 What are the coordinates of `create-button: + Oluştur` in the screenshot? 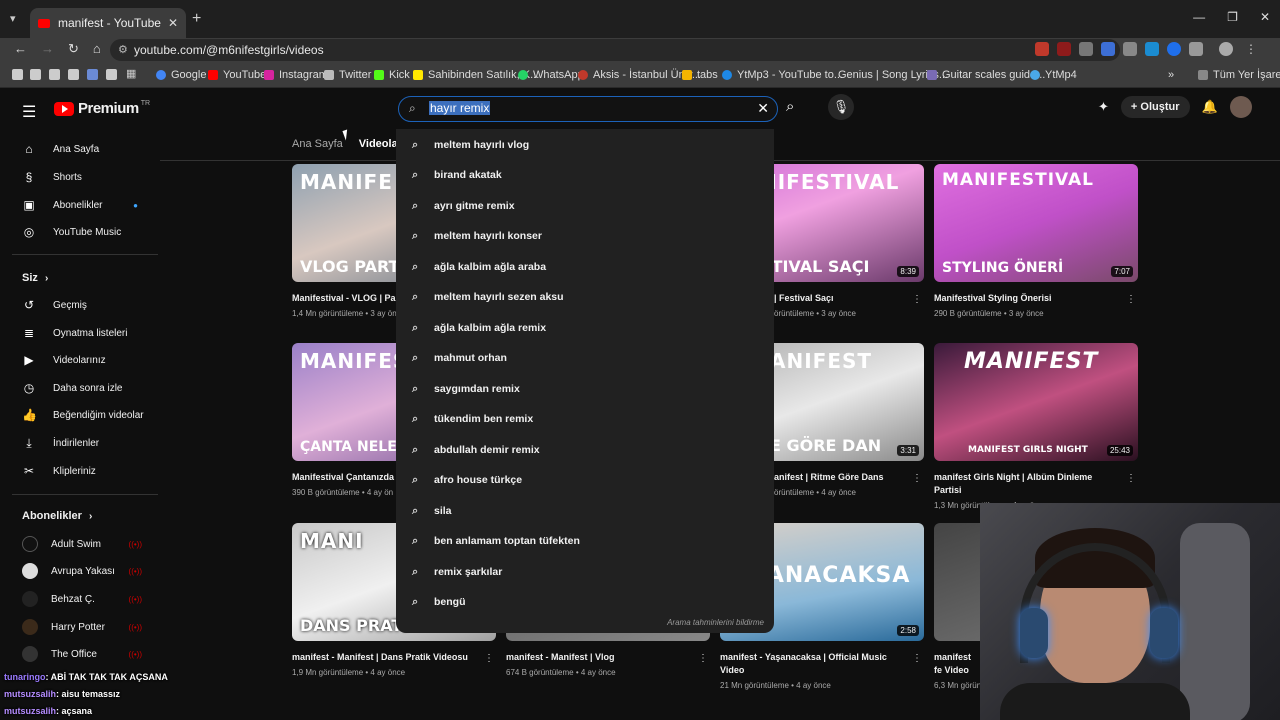 It's located at (1155, 107).